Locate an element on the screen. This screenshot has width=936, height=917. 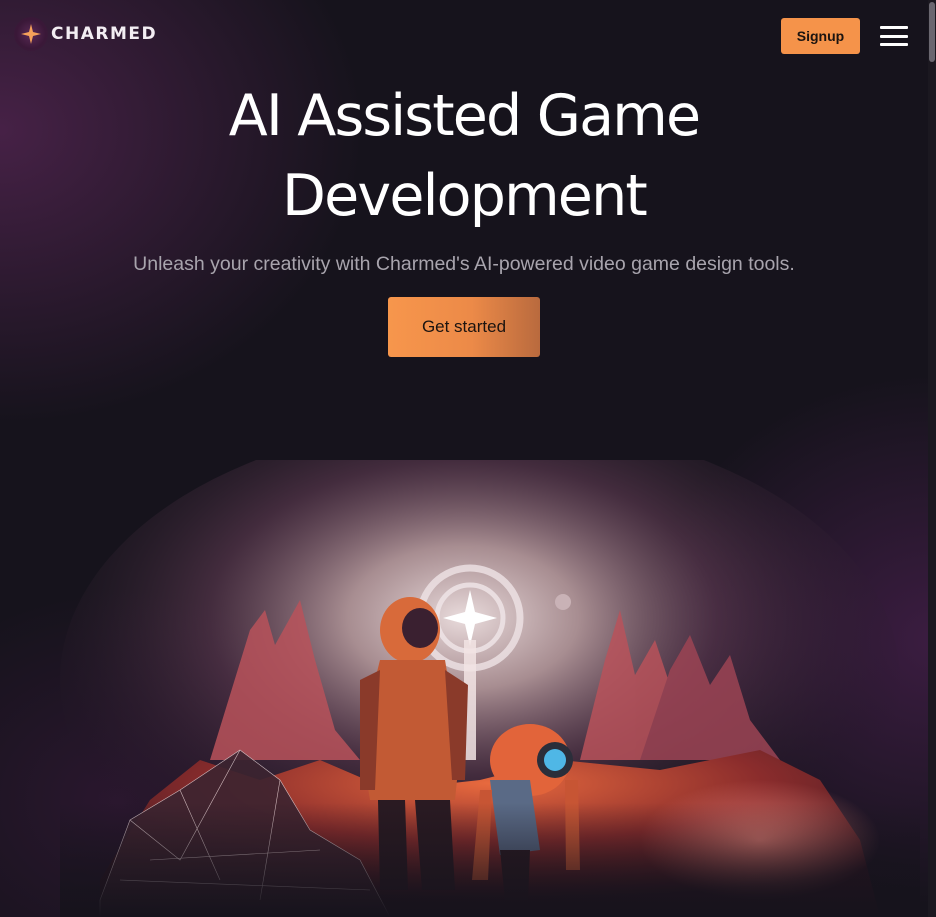
charmed-logo: CHARMED is located at coordinates (85, 34).